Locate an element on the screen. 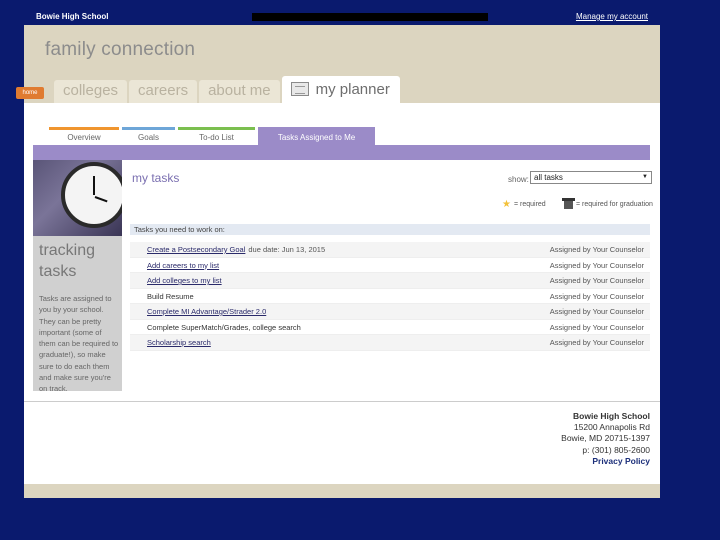 This screenshot has height=540, width=720. task-name-link: Scholarship search is located at coordinates (179, 342).